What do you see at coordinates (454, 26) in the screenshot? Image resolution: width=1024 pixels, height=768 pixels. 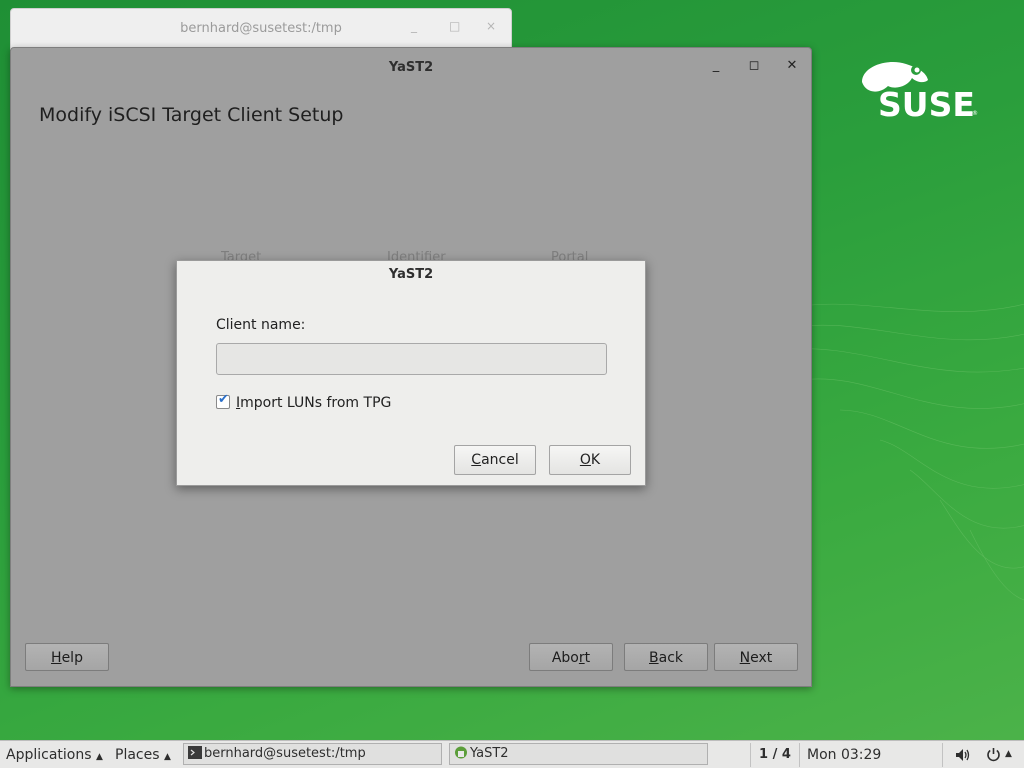 I see `background-maximize-icon: □` at bounding box center [454, 26].